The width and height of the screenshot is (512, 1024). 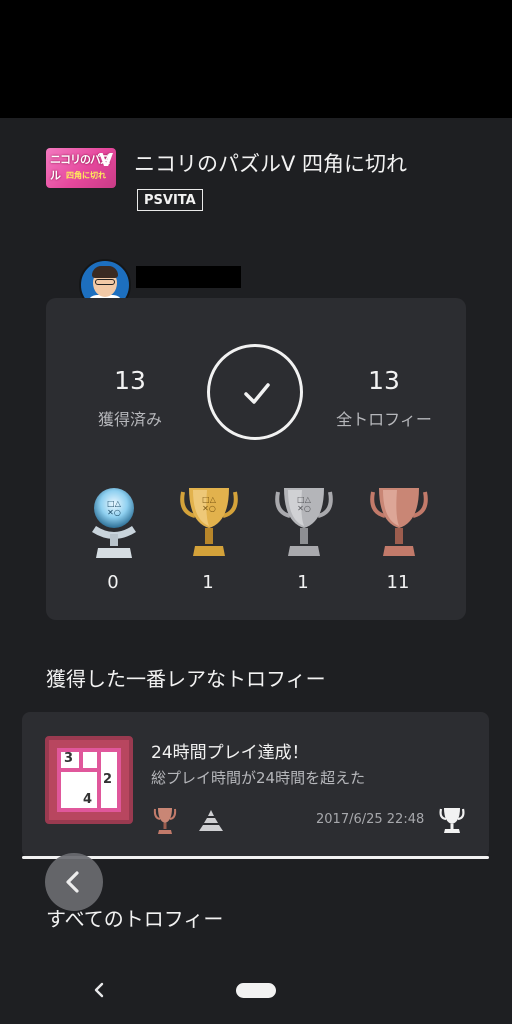 I want to click on puzzle-number: 2, so click(x=108, y=779).